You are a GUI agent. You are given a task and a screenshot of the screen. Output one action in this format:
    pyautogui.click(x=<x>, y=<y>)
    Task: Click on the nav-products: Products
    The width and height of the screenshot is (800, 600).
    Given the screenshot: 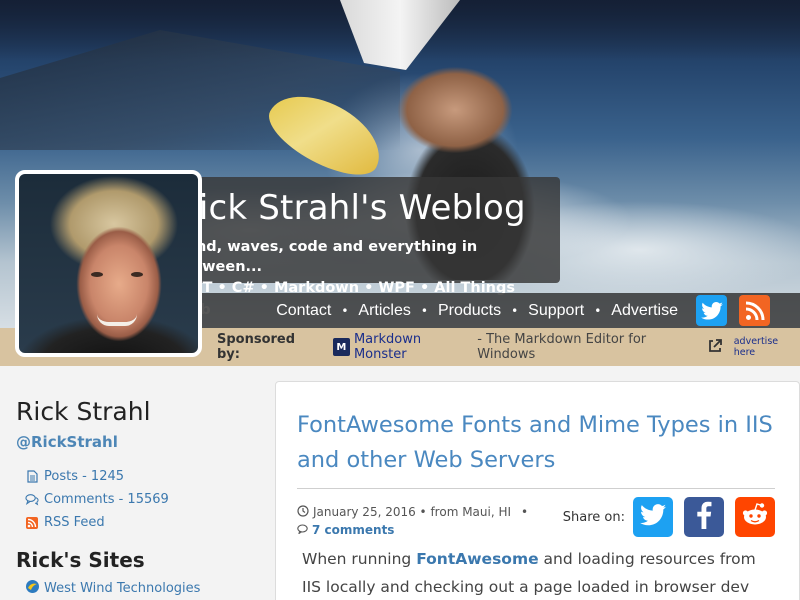 What is the action you would take?
    pyautogui.click(x=469, y=311)
    